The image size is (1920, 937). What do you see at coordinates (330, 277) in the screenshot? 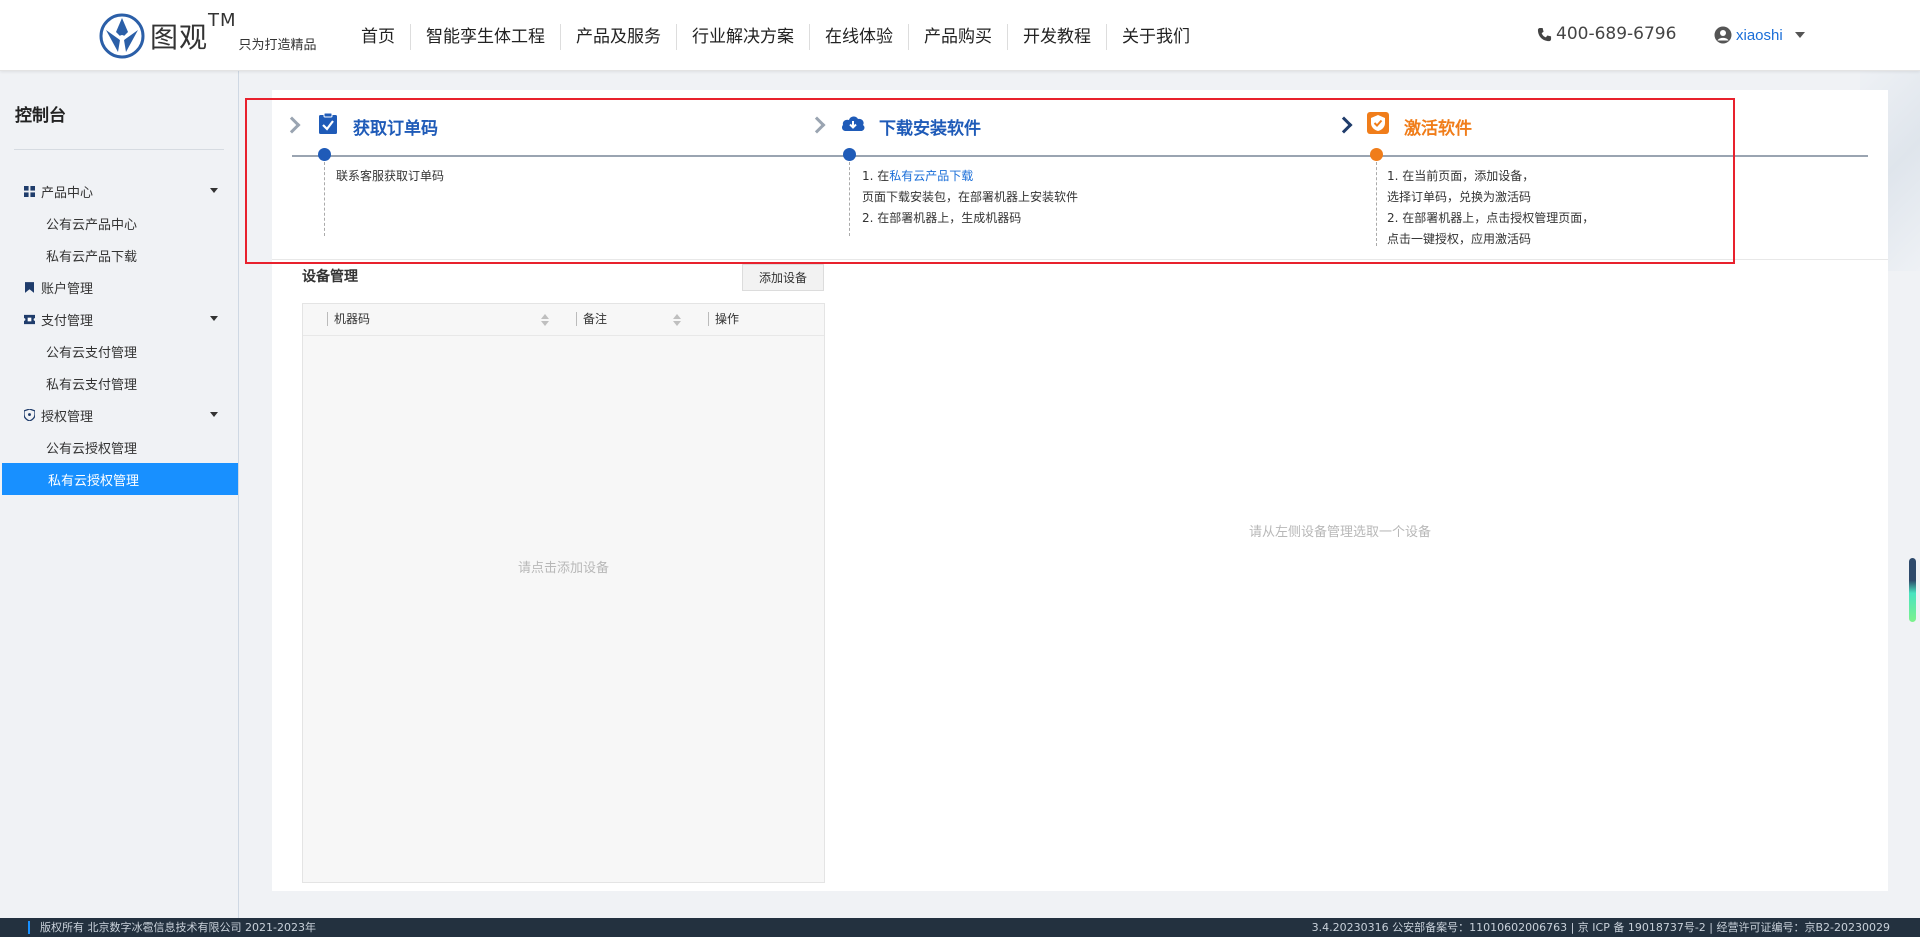
I see `device-management-title: 设备管理` at bounding box center [330, 277].